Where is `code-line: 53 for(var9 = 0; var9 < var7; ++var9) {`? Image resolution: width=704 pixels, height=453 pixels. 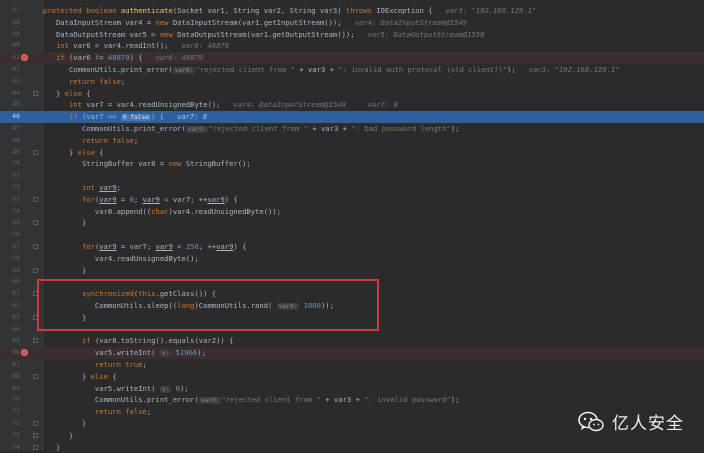
code-line: 53 for(var9 = 0; var9 < var7; ++var9) { is located at coordinates (352, 200).